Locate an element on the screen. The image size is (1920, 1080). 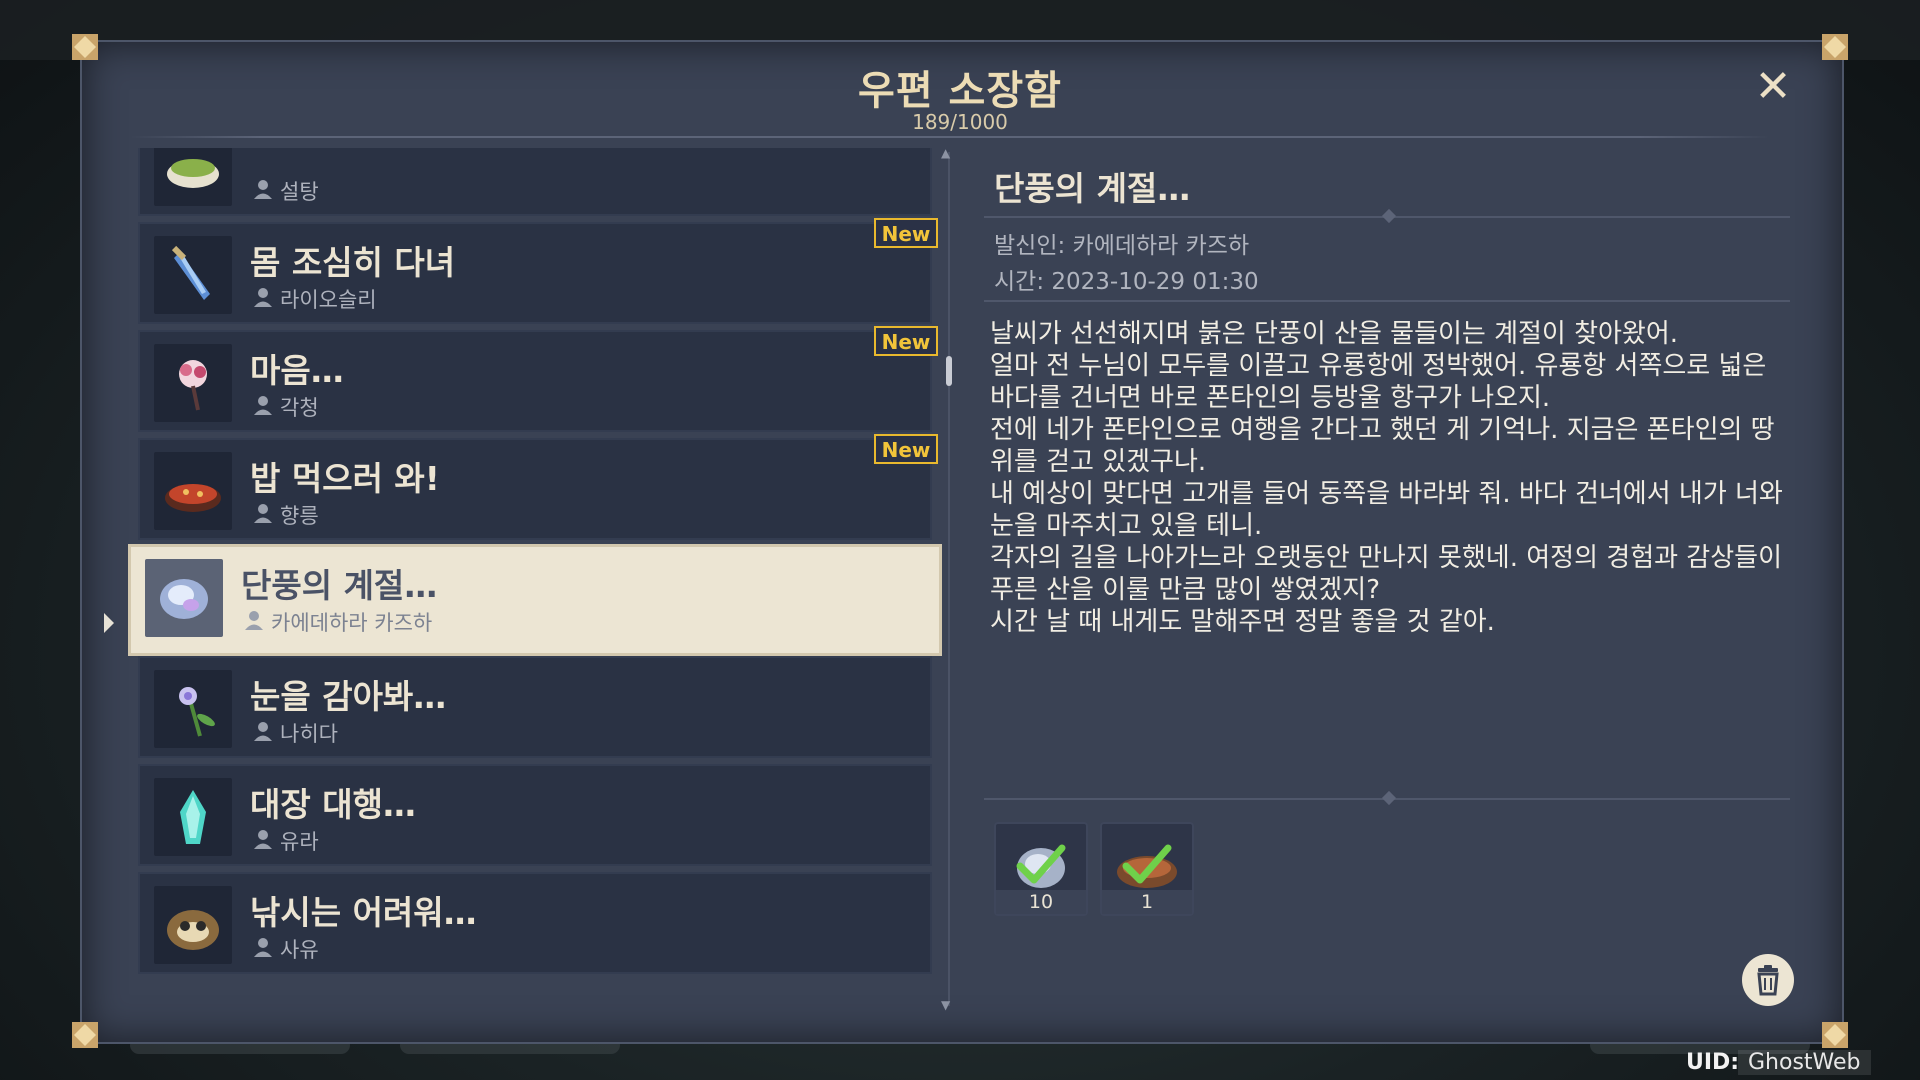
crystal-core-icon is located at coordinates (184, 598).